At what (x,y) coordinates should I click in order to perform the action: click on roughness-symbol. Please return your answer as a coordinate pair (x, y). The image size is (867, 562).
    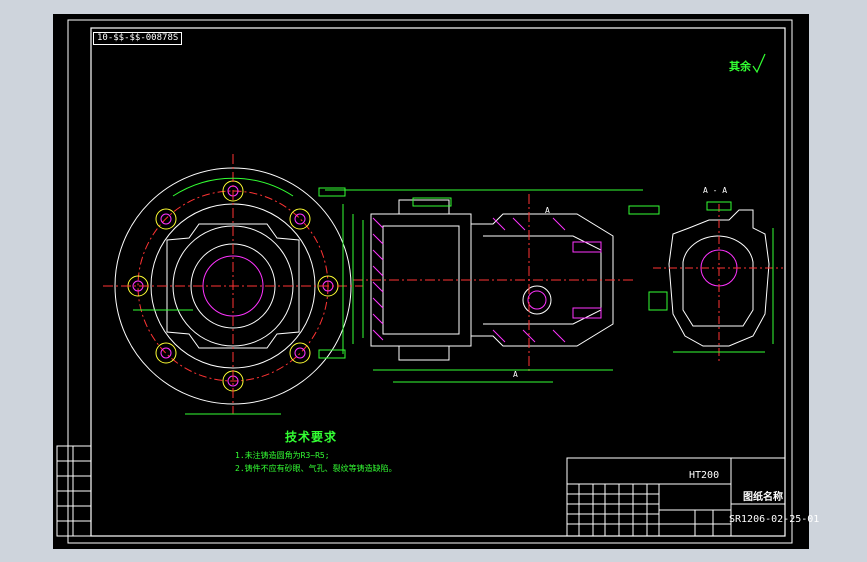
    Looking at the image, I should click on (759, 63).